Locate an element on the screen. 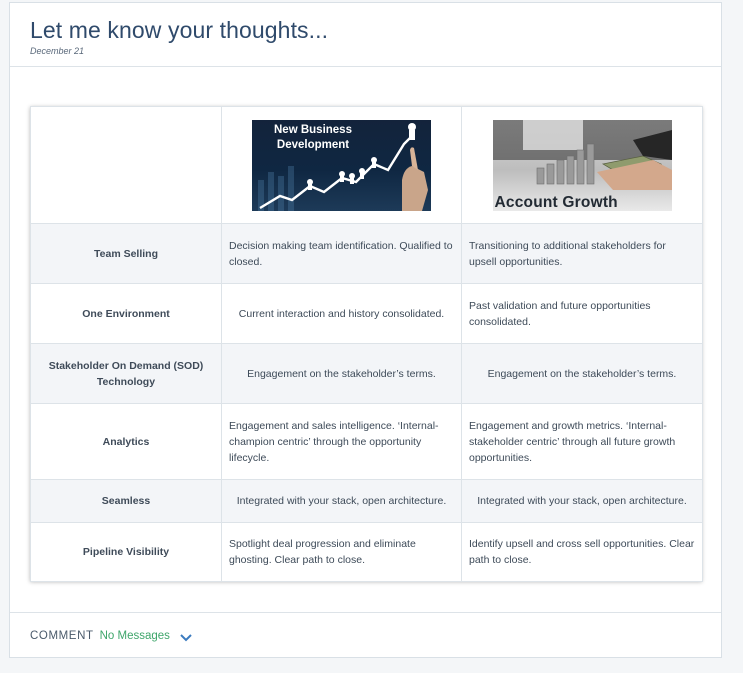  account-growth-image: Account Growth is located at coordinates (582, 165).